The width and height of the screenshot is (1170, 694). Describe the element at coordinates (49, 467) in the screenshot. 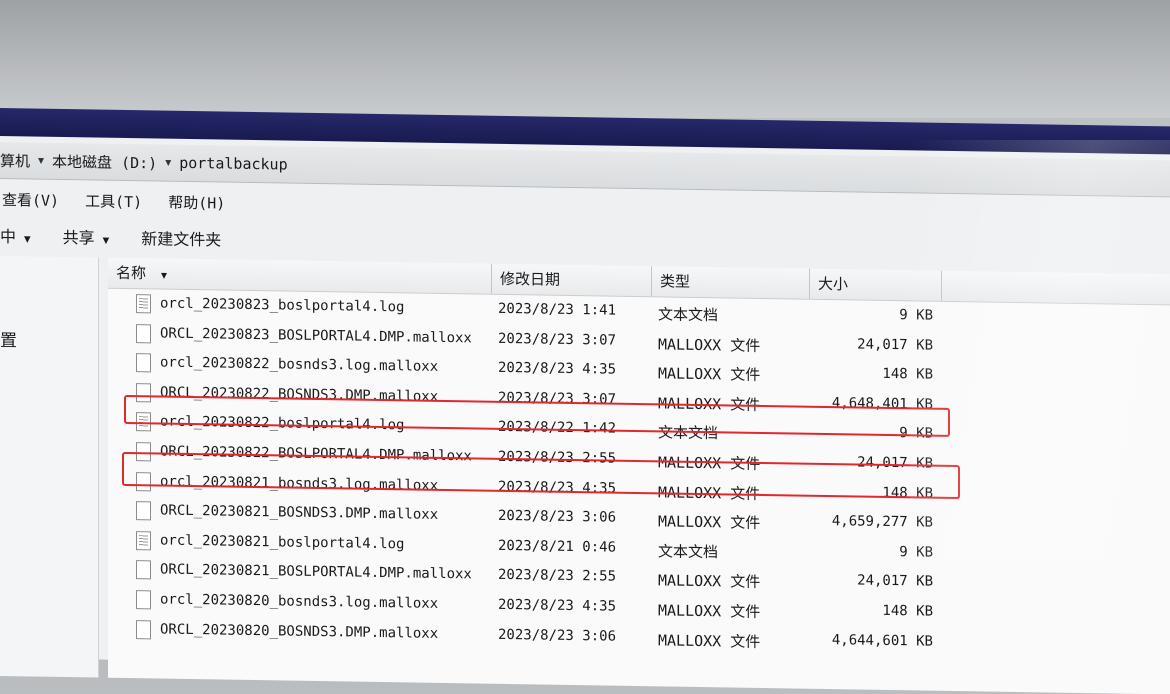

I see `navigation-pane: 置` at that location.